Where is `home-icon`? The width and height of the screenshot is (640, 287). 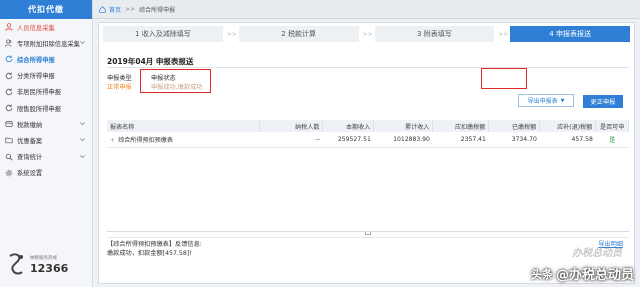 home-icon is located at coordinates (102, 9).